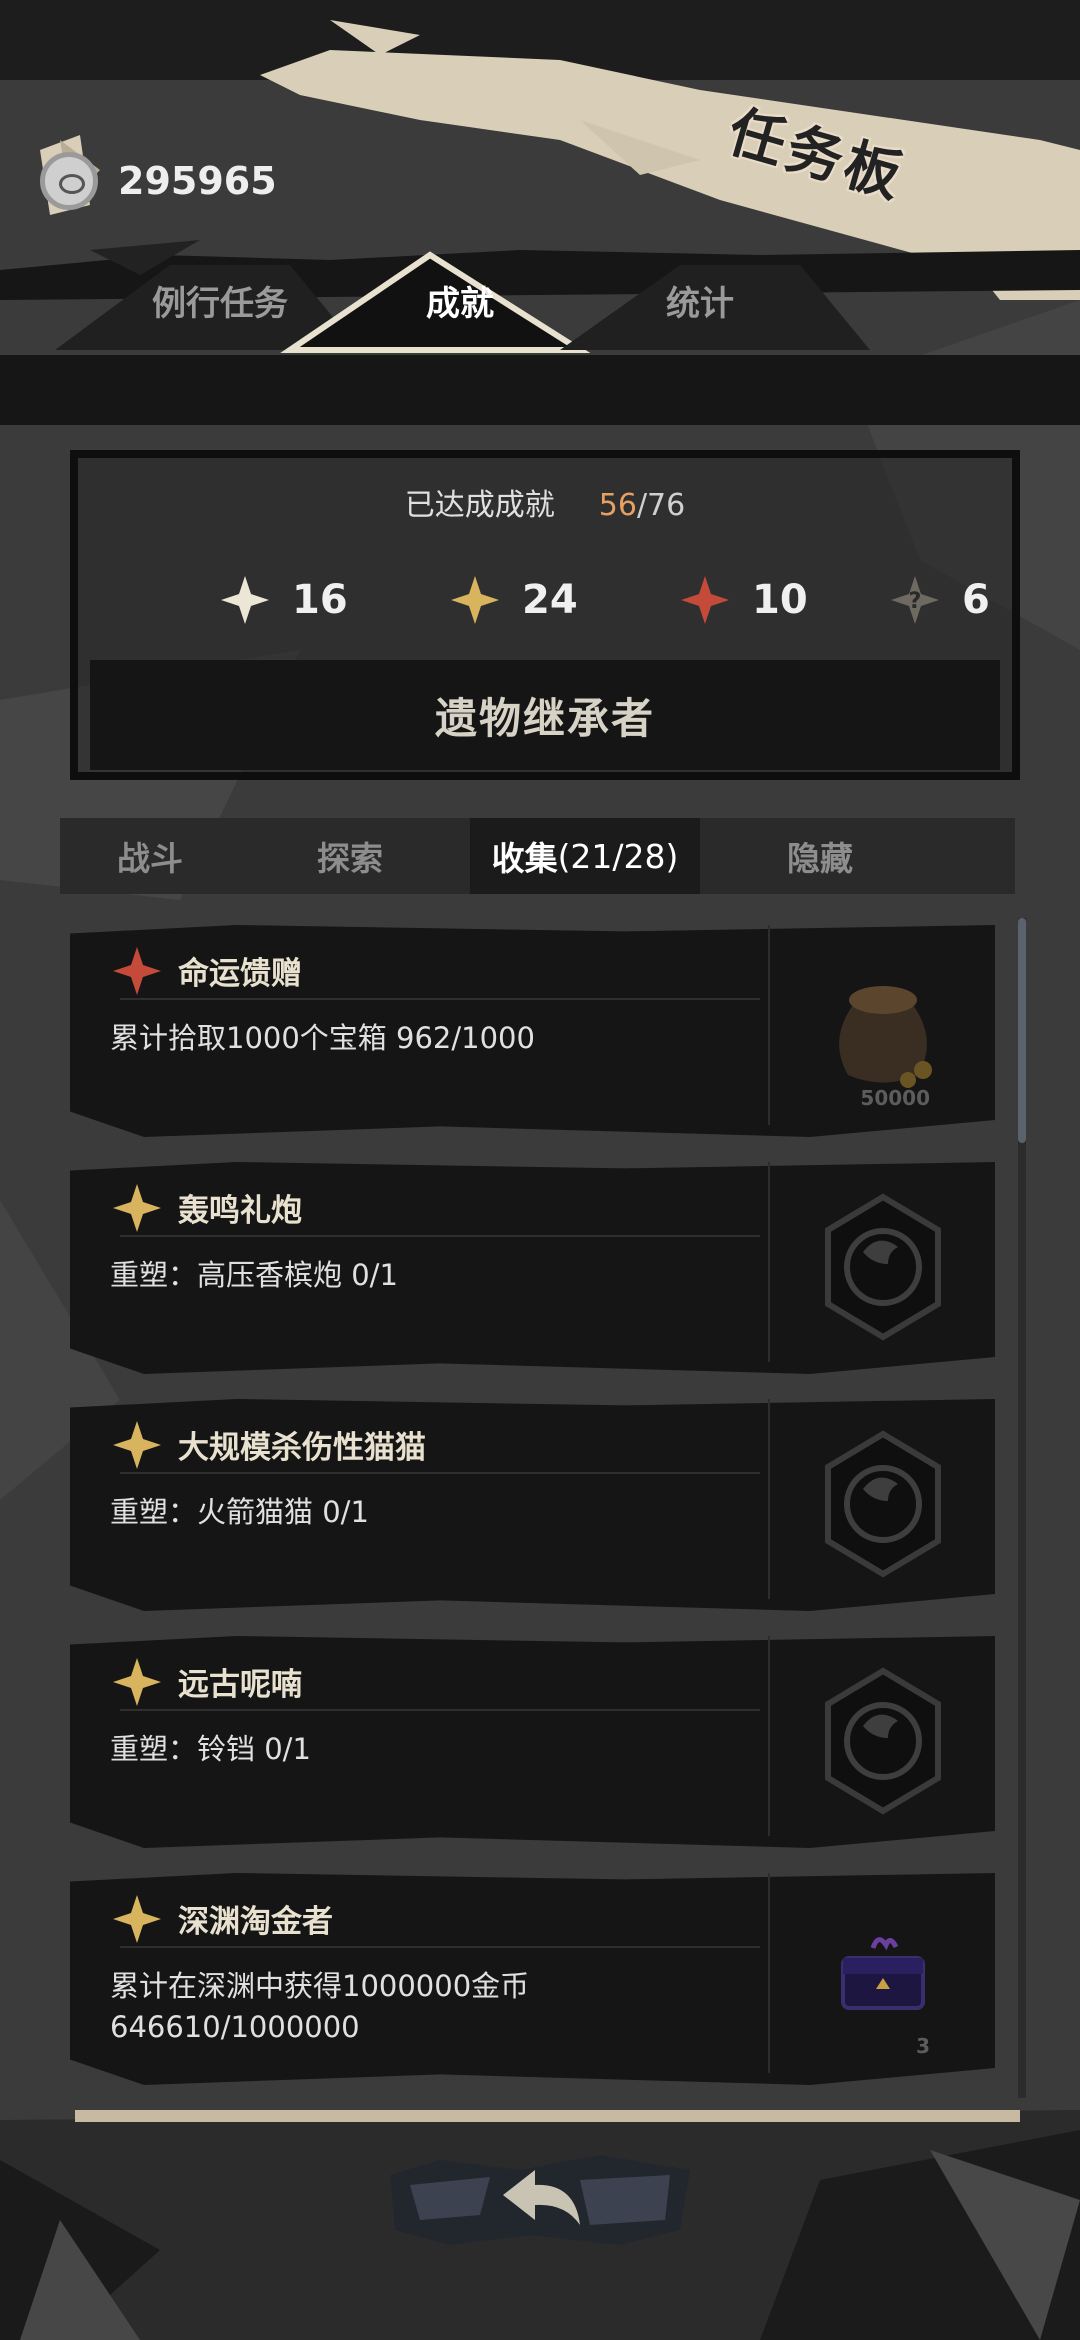 This screenshot has width=1080, height=2340. What do you see at coordinates (780, 600) in the screenshot?
I see `stat-red-value: 10` at bounding box center [780, 600].